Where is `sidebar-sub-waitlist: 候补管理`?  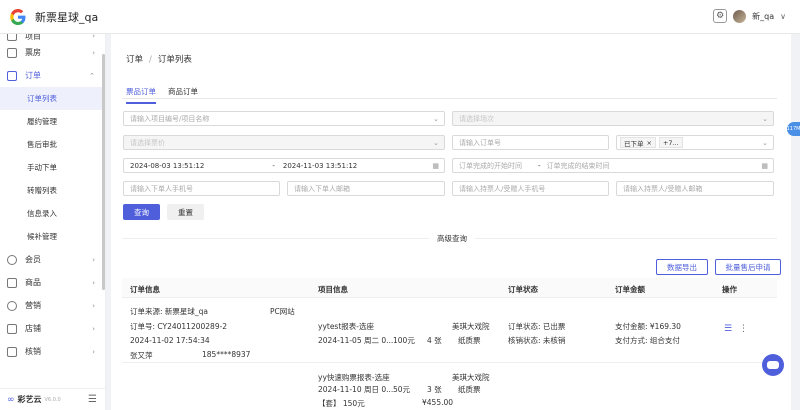
sidebar-sub-waitlist: 候补管理 is located at coordinates (52, 236).